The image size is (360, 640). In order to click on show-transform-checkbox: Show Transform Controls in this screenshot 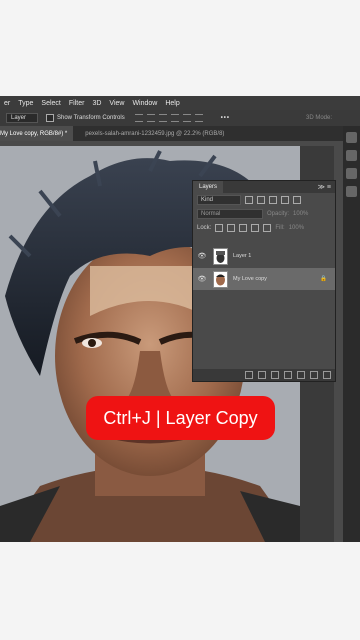, I will do `click(85, 118)`.